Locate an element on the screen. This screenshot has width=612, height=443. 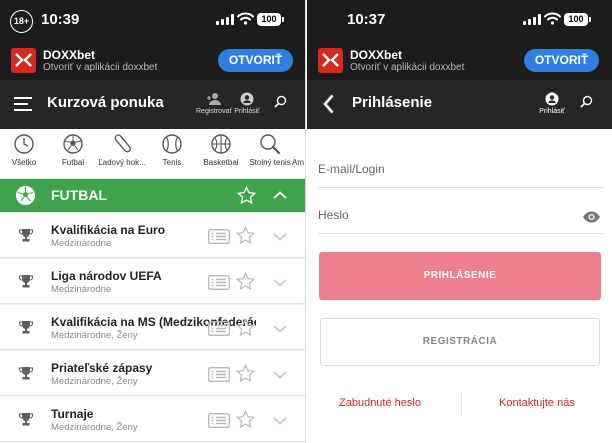
password-field: Heslo is located at coordinates (460, 216).